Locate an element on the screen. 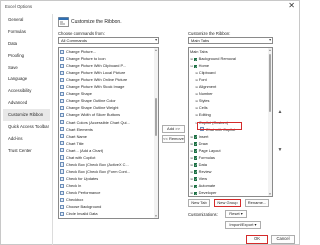  command-list-item: Change Shape is located at coordinates (76, 94).